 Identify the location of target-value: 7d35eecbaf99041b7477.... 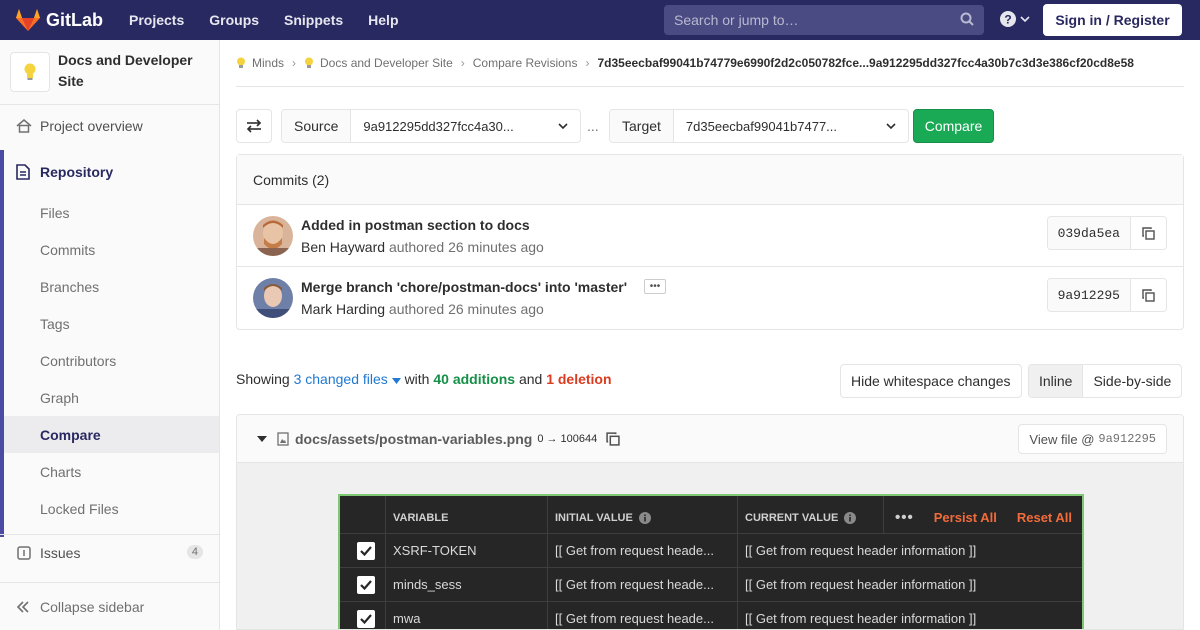
(761, 126).